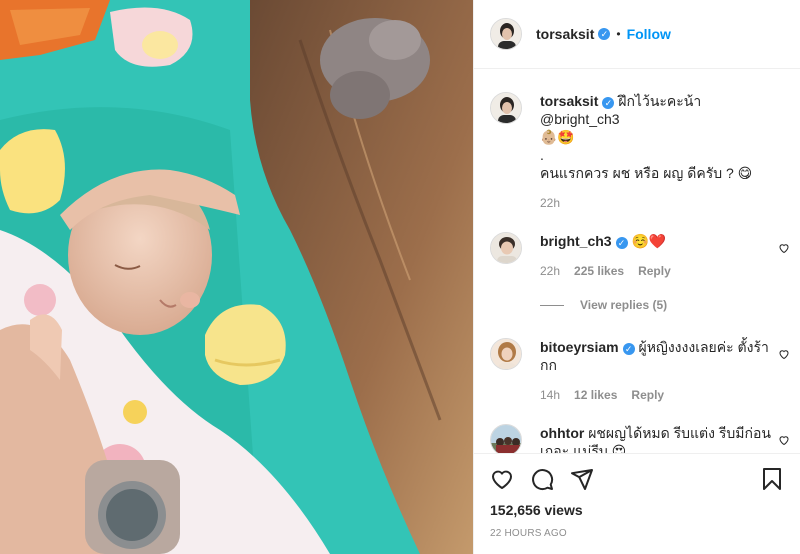  What do you see at coordinates (624, 305) in the screenshot?
I see `view-replies-label: View replies (5)` at bounding box center [624, 305].